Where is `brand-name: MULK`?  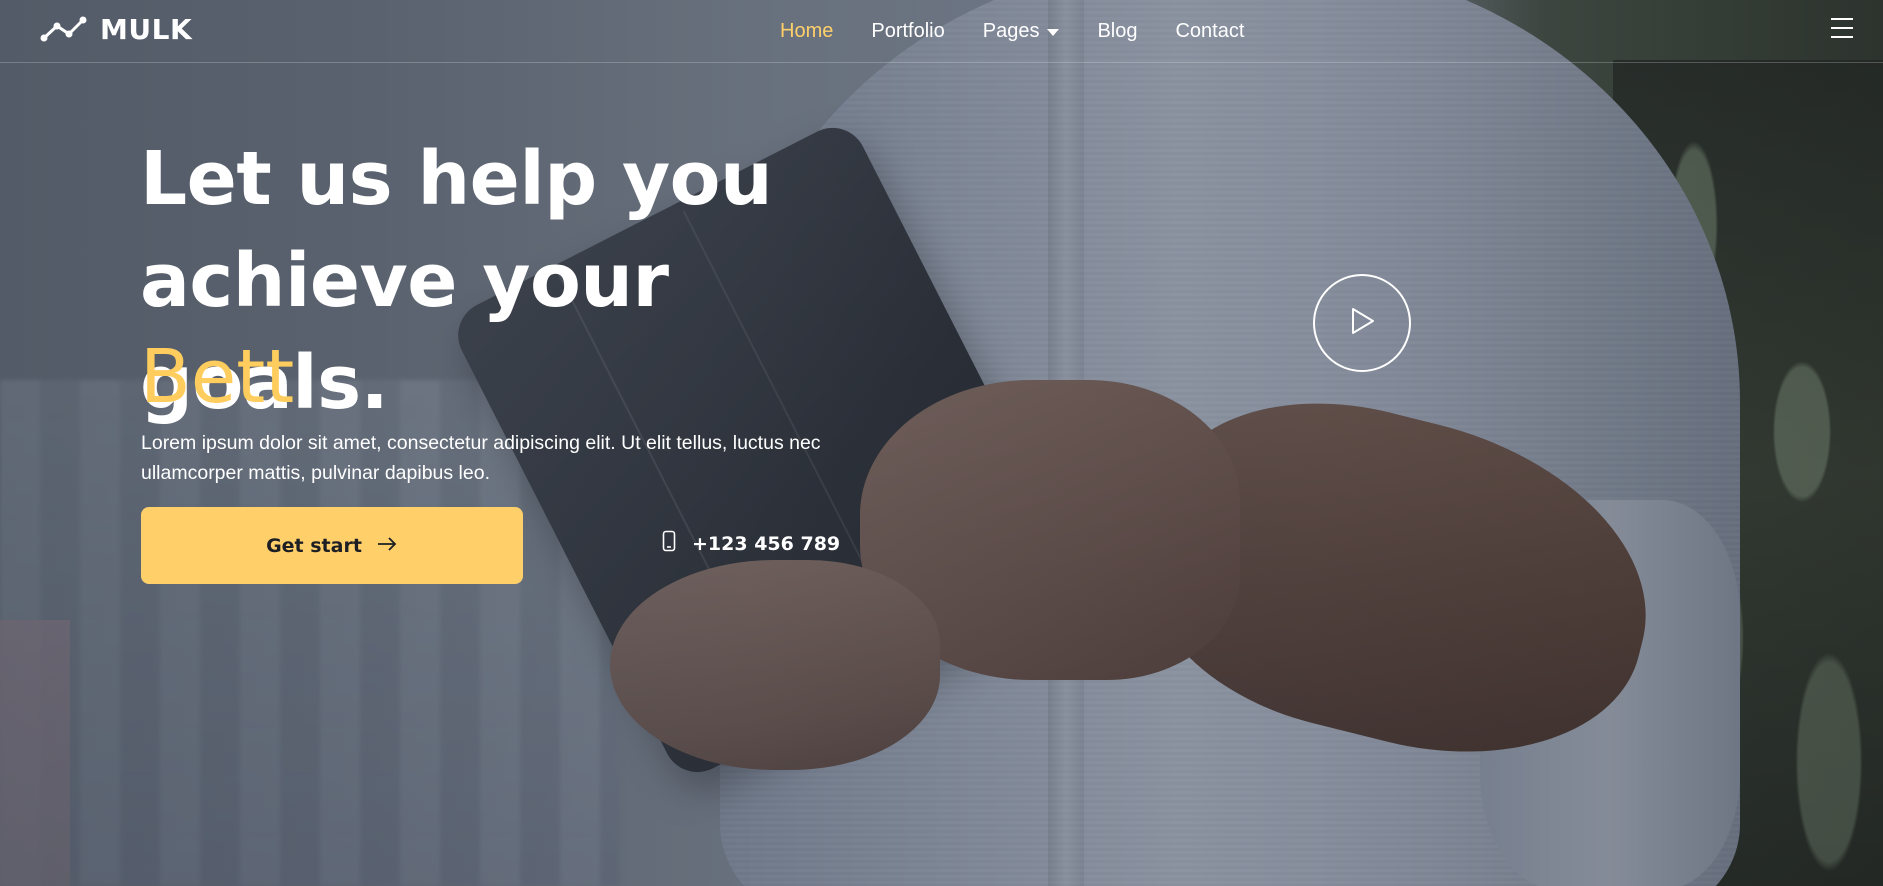
brand-name: MULK is located at coordinates (146, 29).